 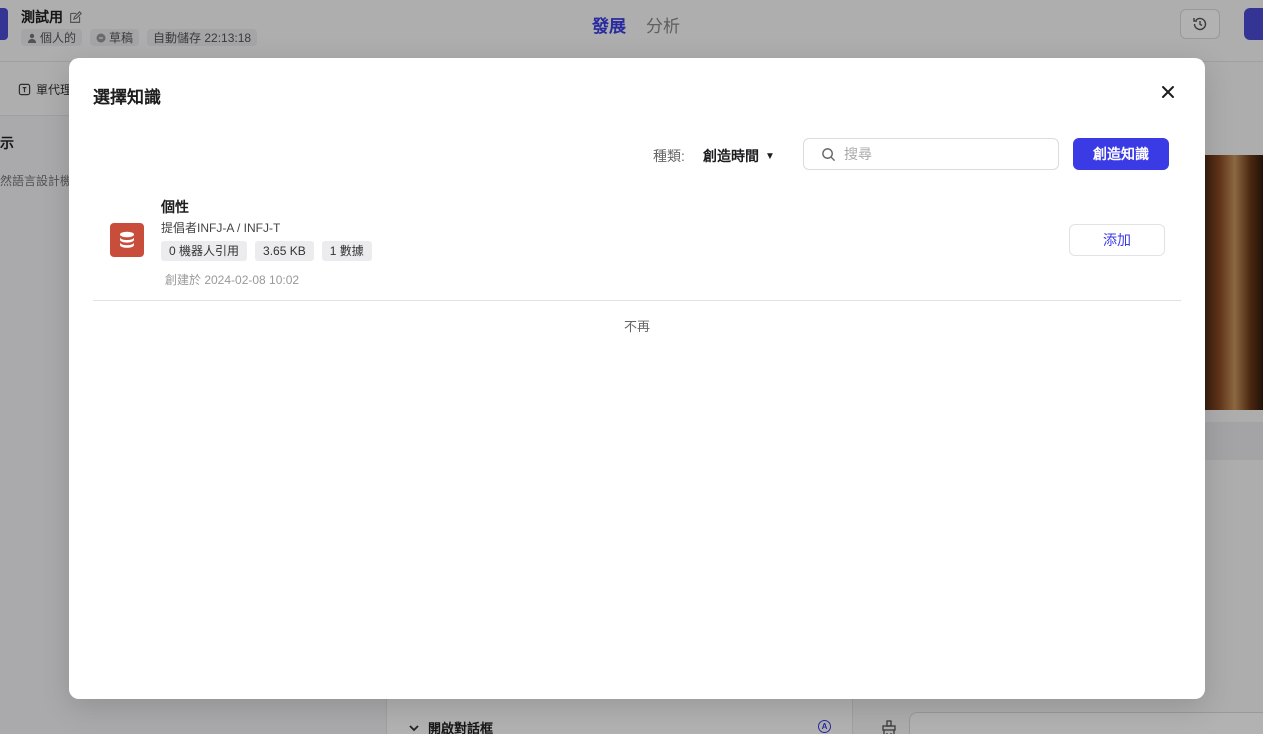 I want to click on knowledge-name: 個性, so click(x=175, y=207).